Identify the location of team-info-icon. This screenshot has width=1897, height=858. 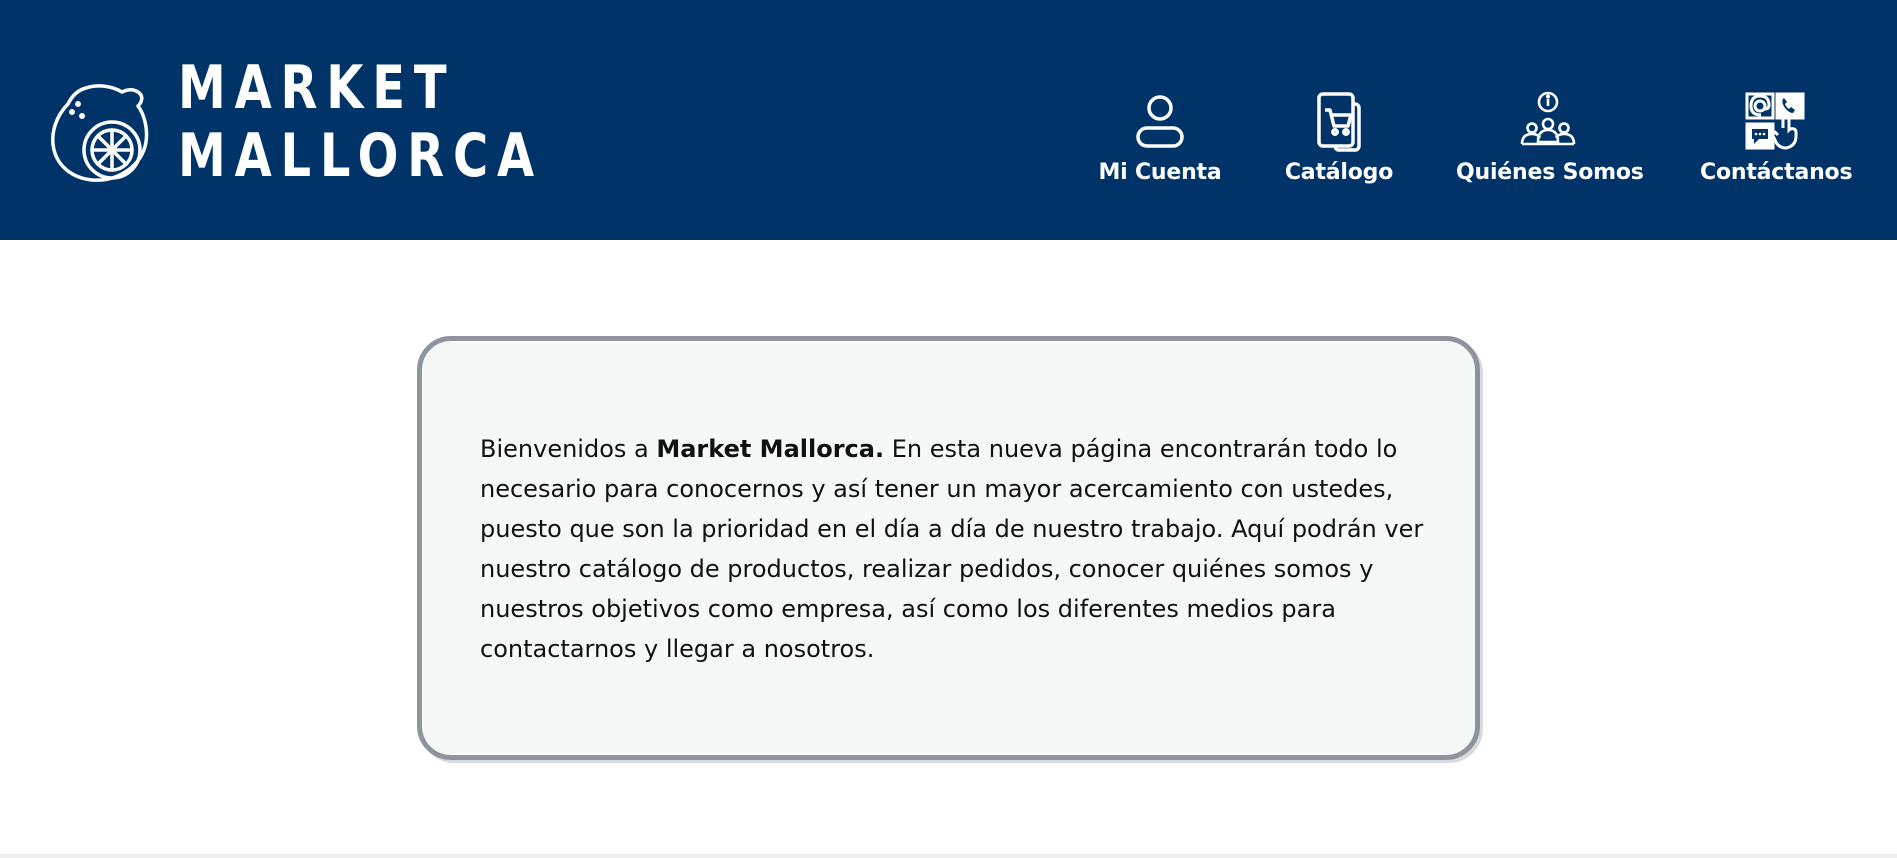
(1548, 118).